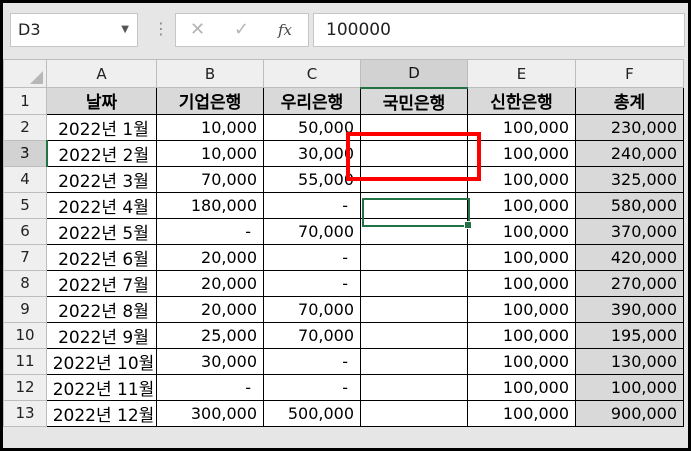 The width and height of the screenshot is (691, 451). I want to click on row-header-12: 12, so click(25, 387).